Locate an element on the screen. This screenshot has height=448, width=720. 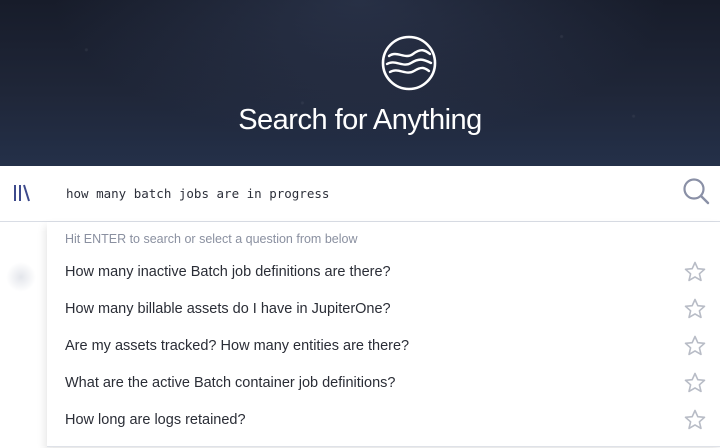
search-button is located at coordinates (696, 191).